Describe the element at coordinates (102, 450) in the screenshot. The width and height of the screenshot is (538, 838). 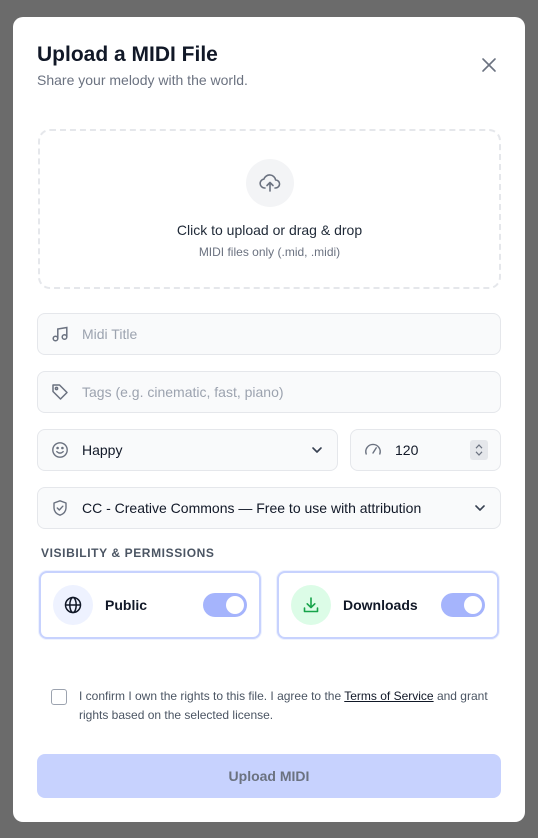
I see `mood-selected-value: Happy` at that location.